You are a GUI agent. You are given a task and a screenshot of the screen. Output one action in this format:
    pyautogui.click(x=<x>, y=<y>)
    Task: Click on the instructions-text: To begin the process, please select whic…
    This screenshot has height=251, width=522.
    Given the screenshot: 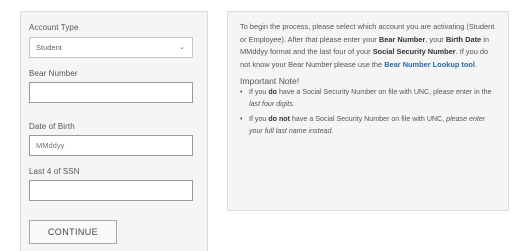 What is the action you would take?
    pyautogui.click(x=369, y=46)
    